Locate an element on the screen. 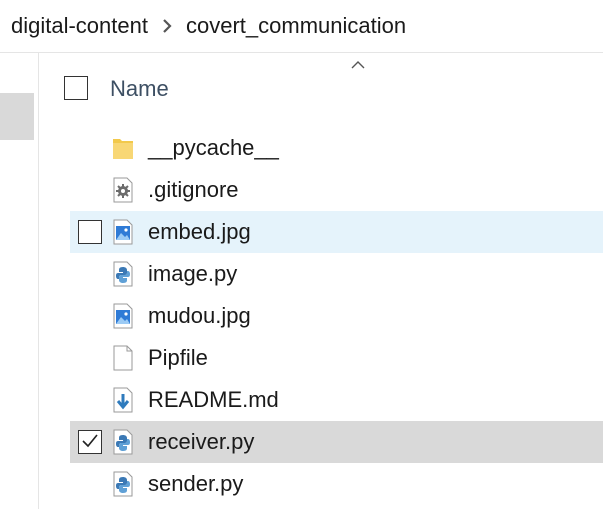  folder-icon is located at coordinates (123, 148).